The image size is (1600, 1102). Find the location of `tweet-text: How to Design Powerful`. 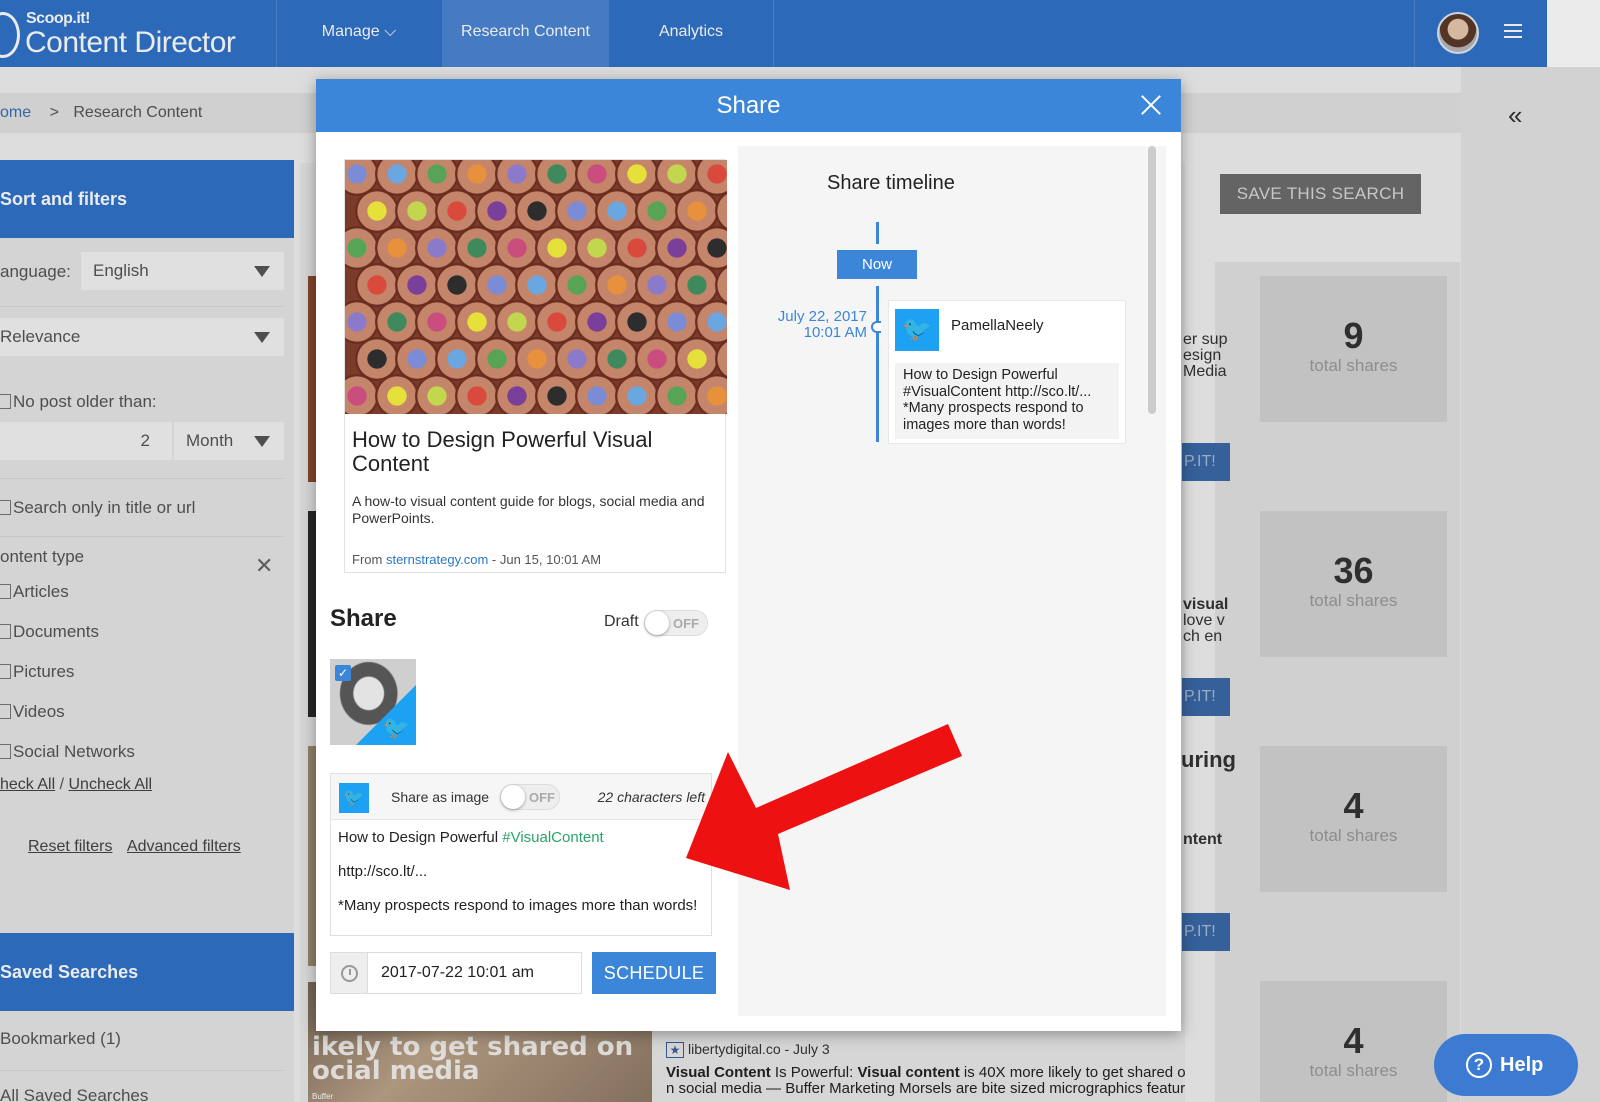

tweet-text: How to Design Powerful is located at coordinates (420, 837).